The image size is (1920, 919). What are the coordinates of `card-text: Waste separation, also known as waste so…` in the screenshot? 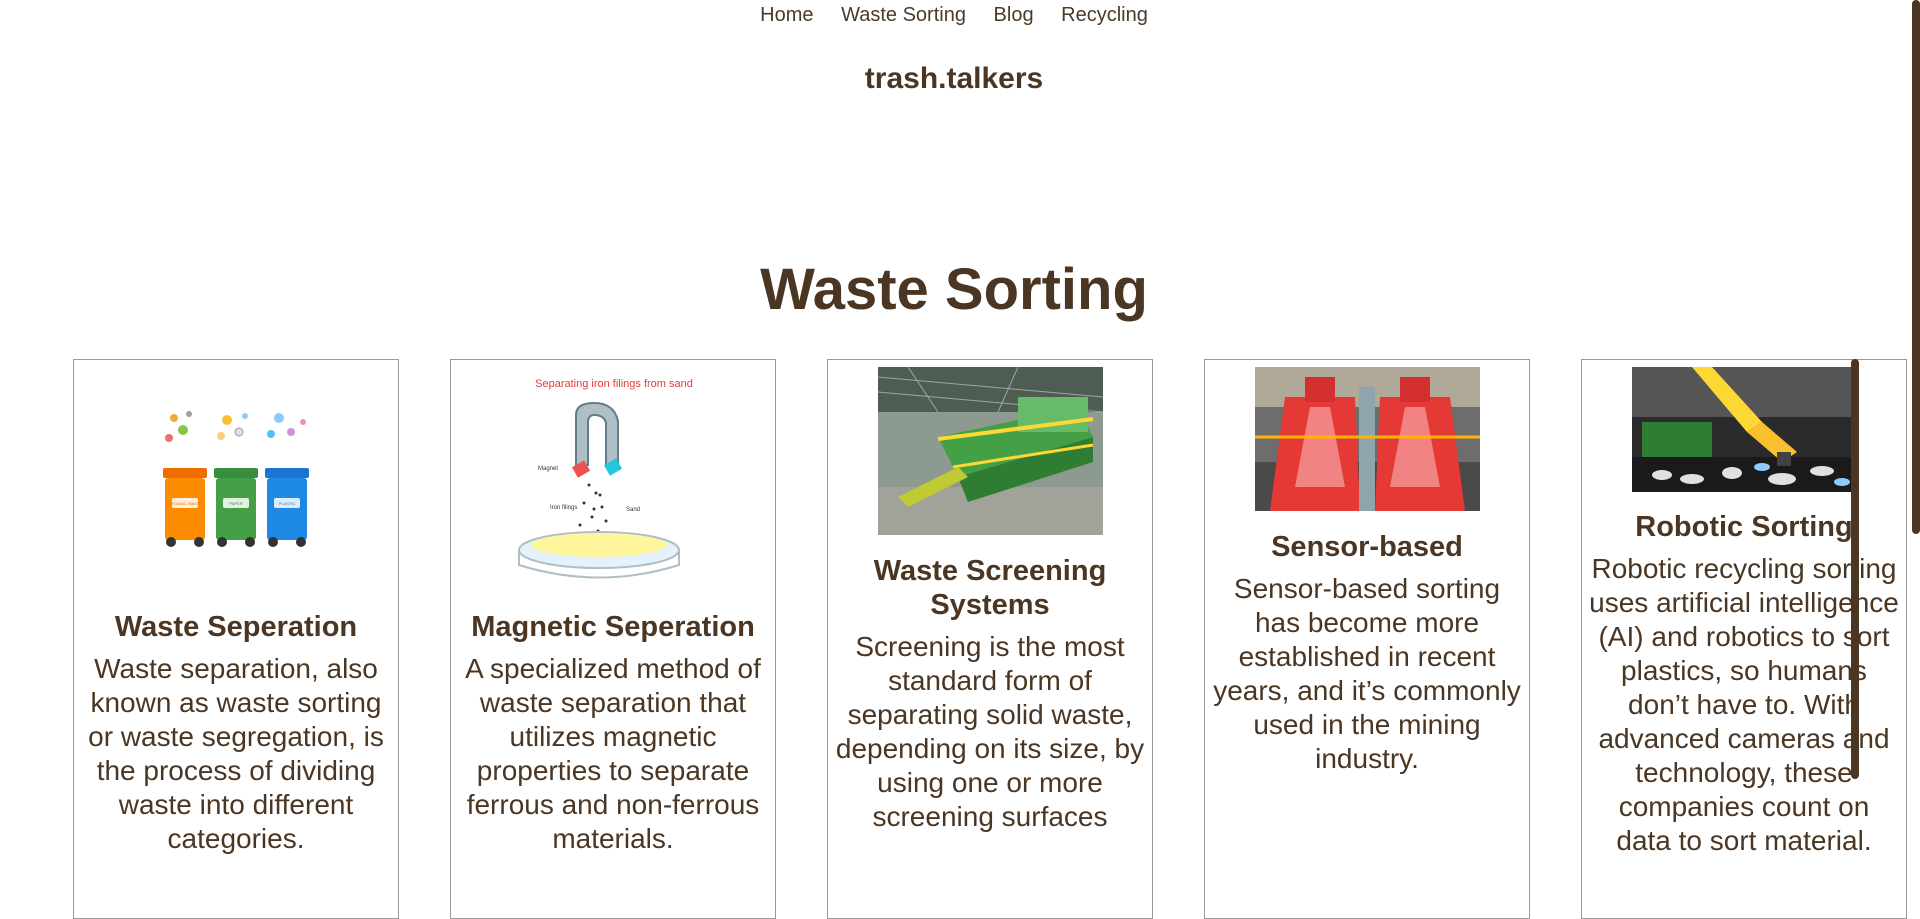 It's located at (236, 753).